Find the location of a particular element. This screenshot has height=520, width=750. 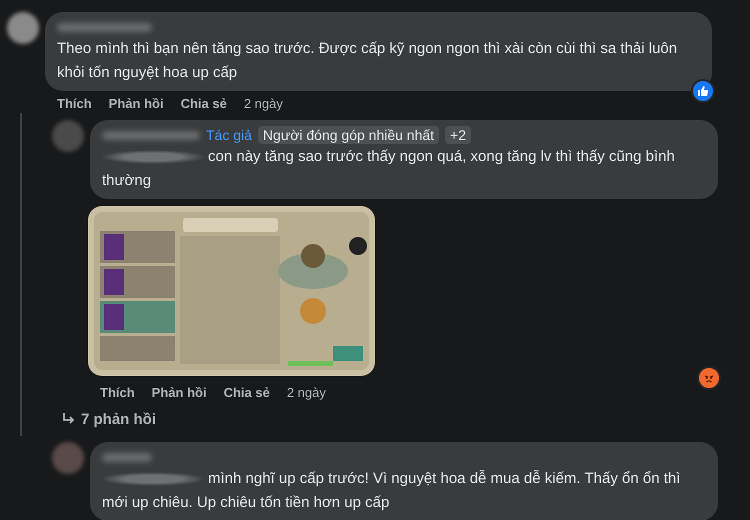

author-label: Tác giả is located at coordinates (229, 135).